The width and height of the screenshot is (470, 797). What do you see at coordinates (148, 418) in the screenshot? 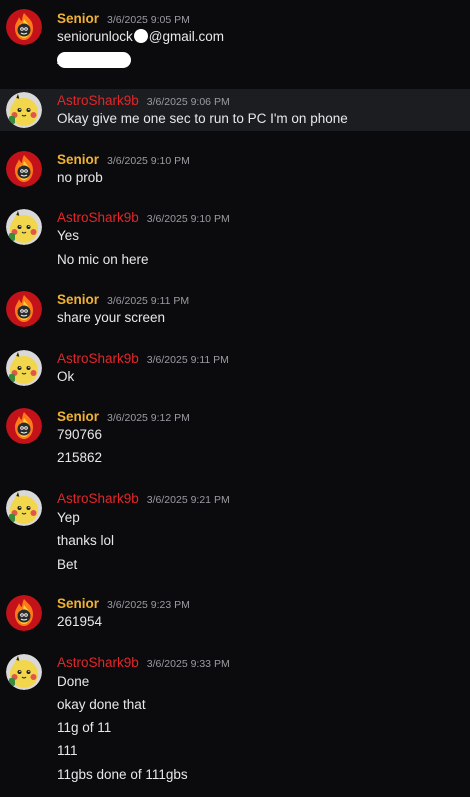
I see `timestamp: 3/6/2025 9:12 PM` at bounding box center [148, 418].